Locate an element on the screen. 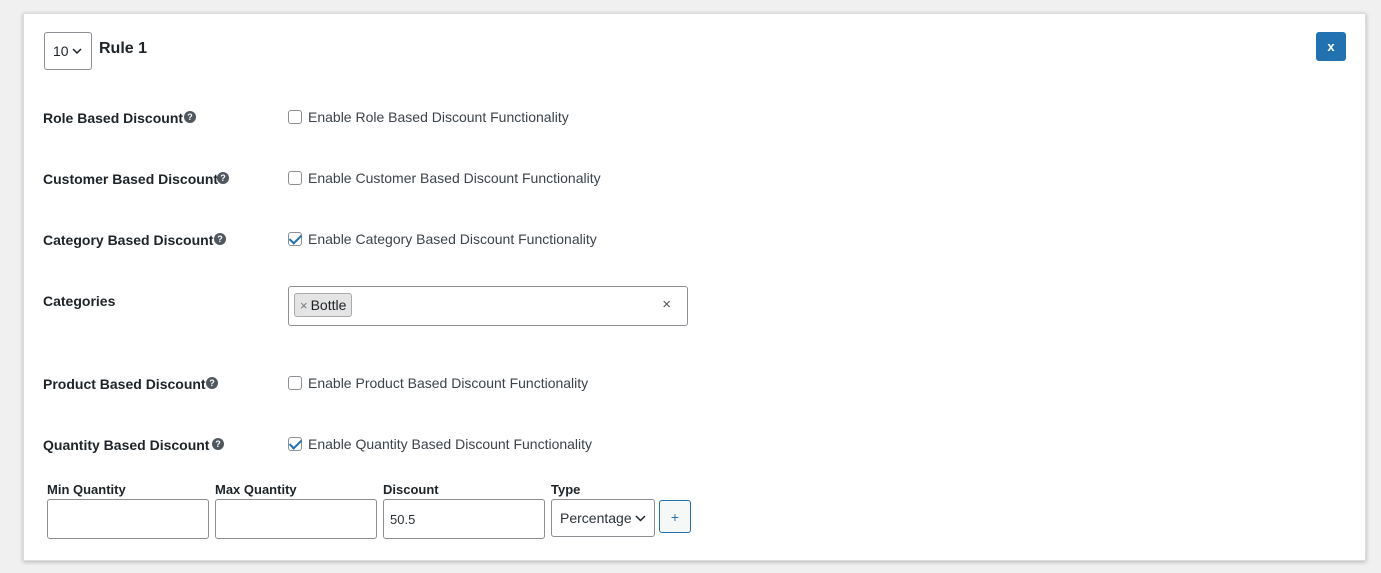 The width and height of the screenshot is (1381, 573). discount-input: 50.5 is located at coordinates (464, 519).